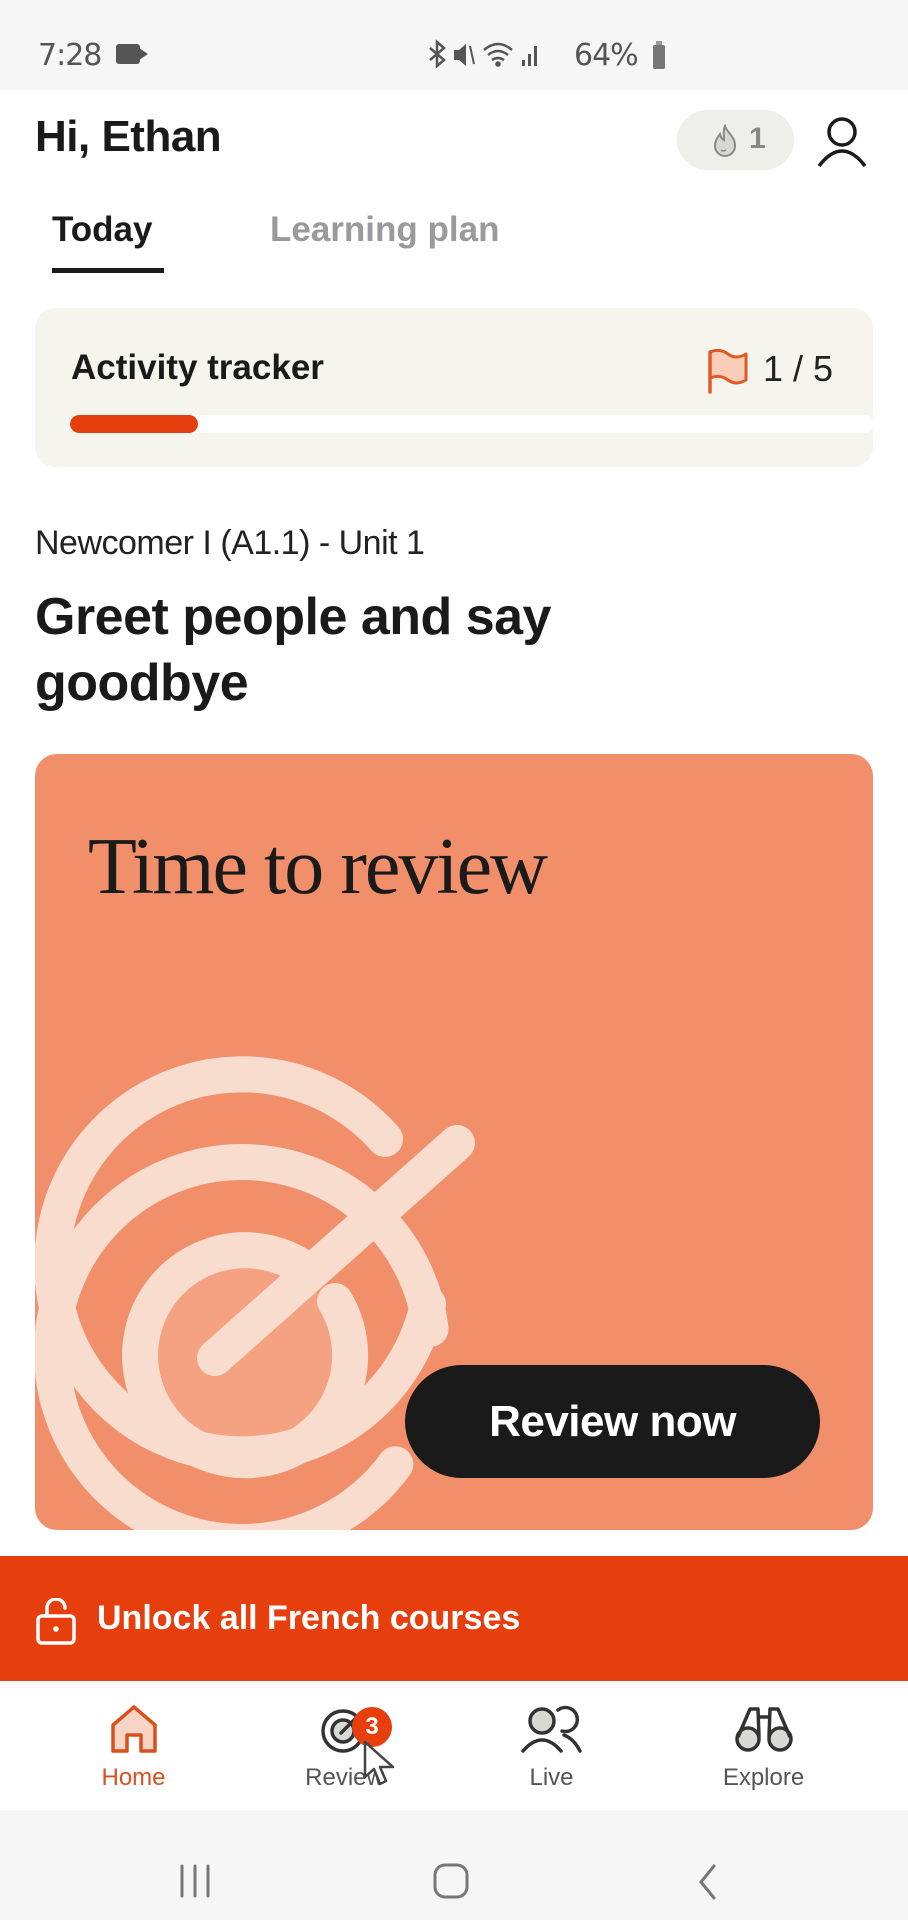 The image size is (908, 1920). I want to click on status-bar: 7:28 64%, so click(454, 45).